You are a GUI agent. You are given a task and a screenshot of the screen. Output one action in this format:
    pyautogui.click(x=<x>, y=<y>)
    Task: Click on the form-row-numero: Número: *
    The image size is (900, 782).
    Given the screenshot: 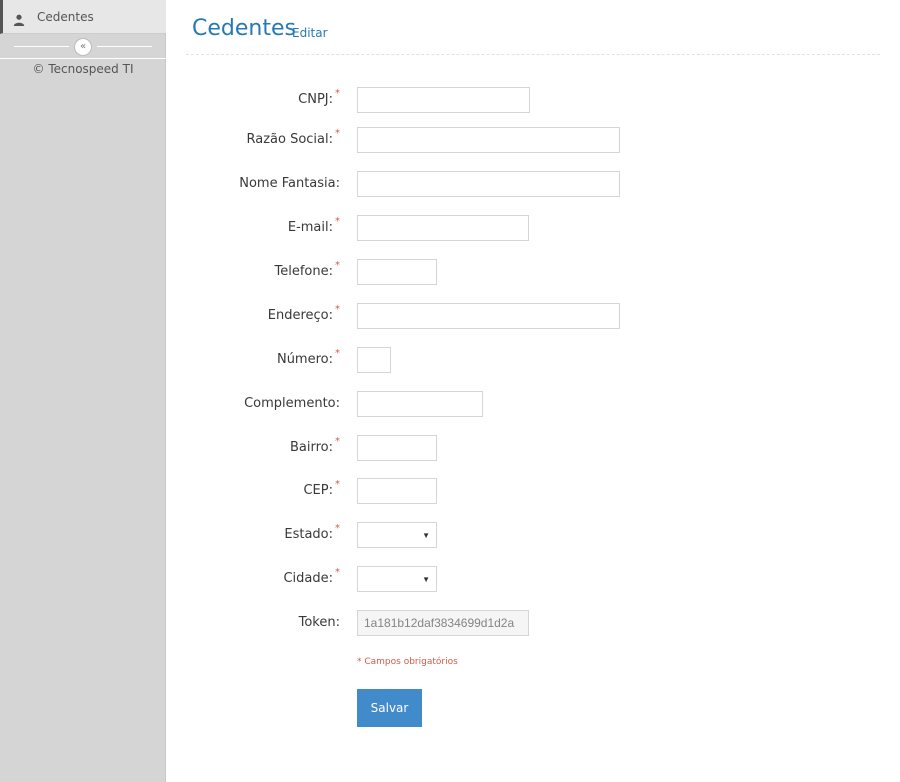 What is the action you would take?
    pyautogui.click(x=450, y=360)
    